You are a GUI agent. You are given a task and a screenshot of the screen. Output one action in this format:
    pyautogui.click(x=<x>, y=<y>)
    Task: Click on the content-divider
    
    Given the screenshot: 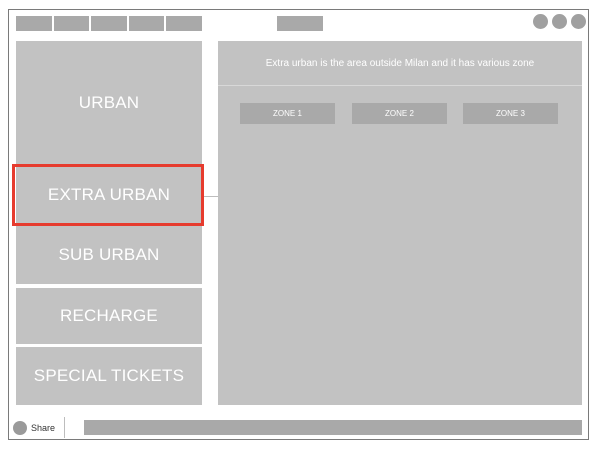 What is the action you would take?
    pyautogui.click(x=400, y=85)
    